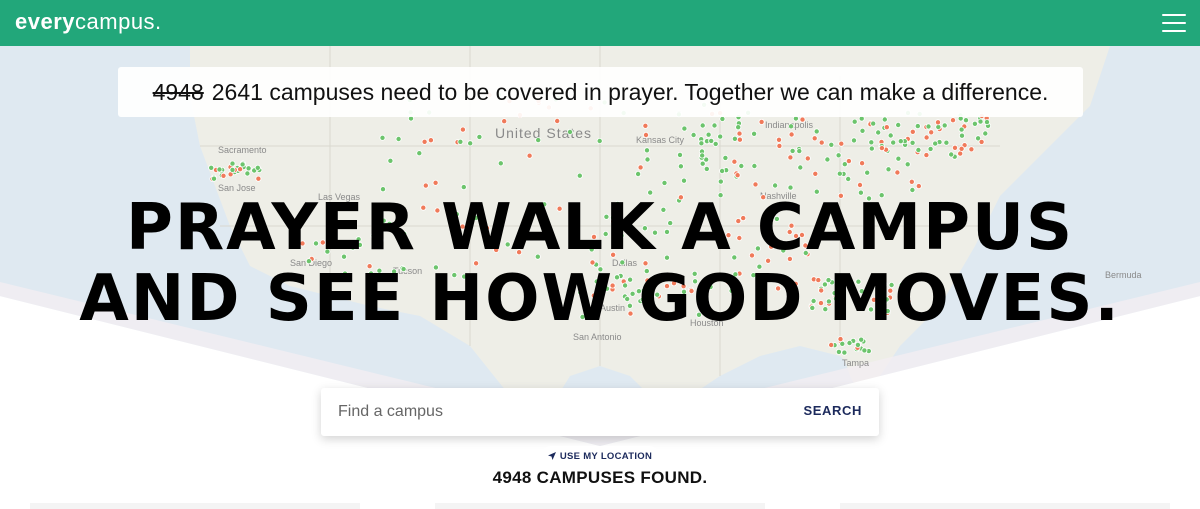 The image size is (1200, 509). What do you see at coordinates (833, 410) in the screenshot?
I see `search-button: SEARCH` at bounding box center [833, 410].